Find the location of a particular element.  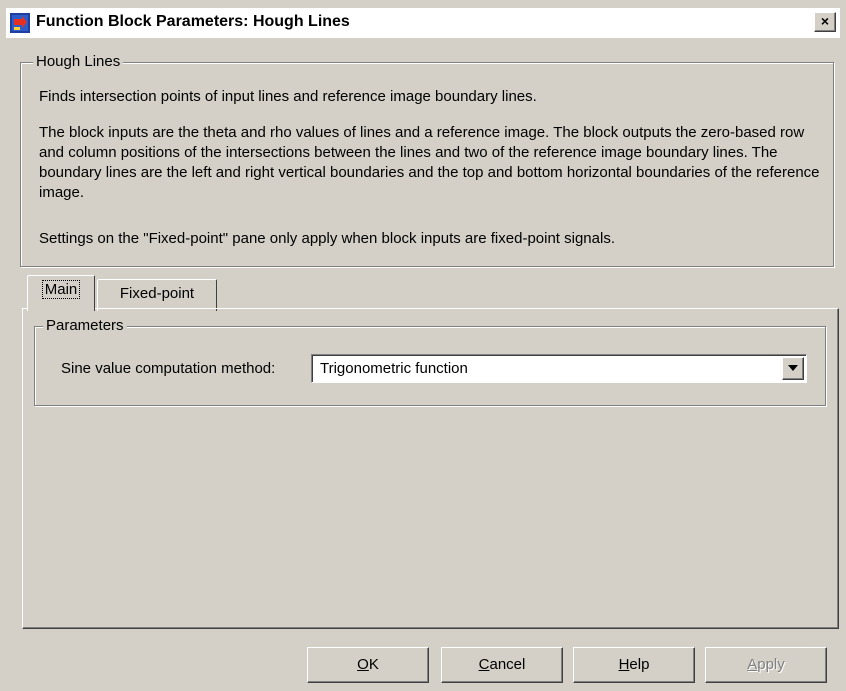

tab-fixed-point: Fixed-point is located at coordinates (157, 295).